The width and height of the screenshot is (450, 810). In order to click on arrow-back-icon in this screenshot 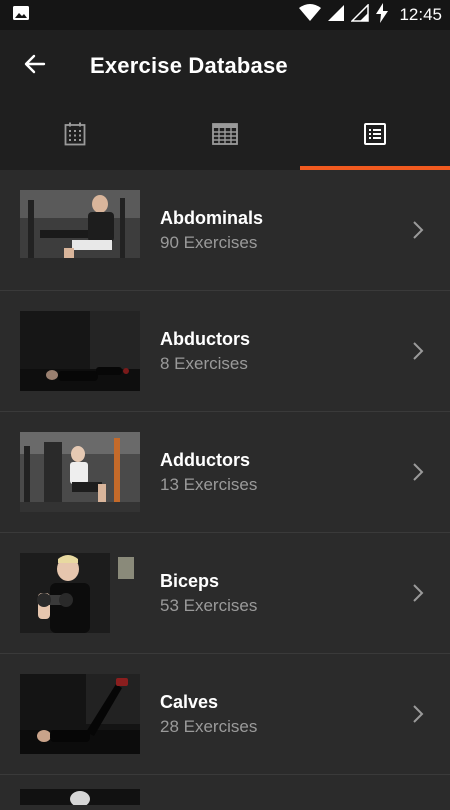, I will do `click(35, 66)`.